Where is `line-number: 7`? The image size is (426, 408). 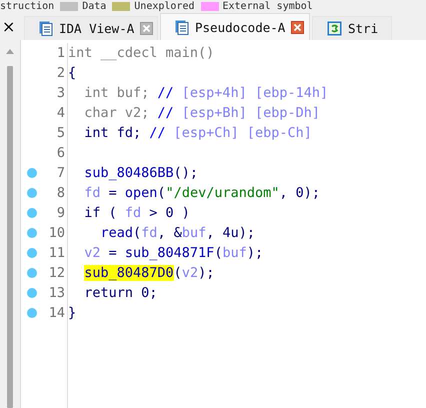 line-number: 7 is located at coordinates (60, 173).